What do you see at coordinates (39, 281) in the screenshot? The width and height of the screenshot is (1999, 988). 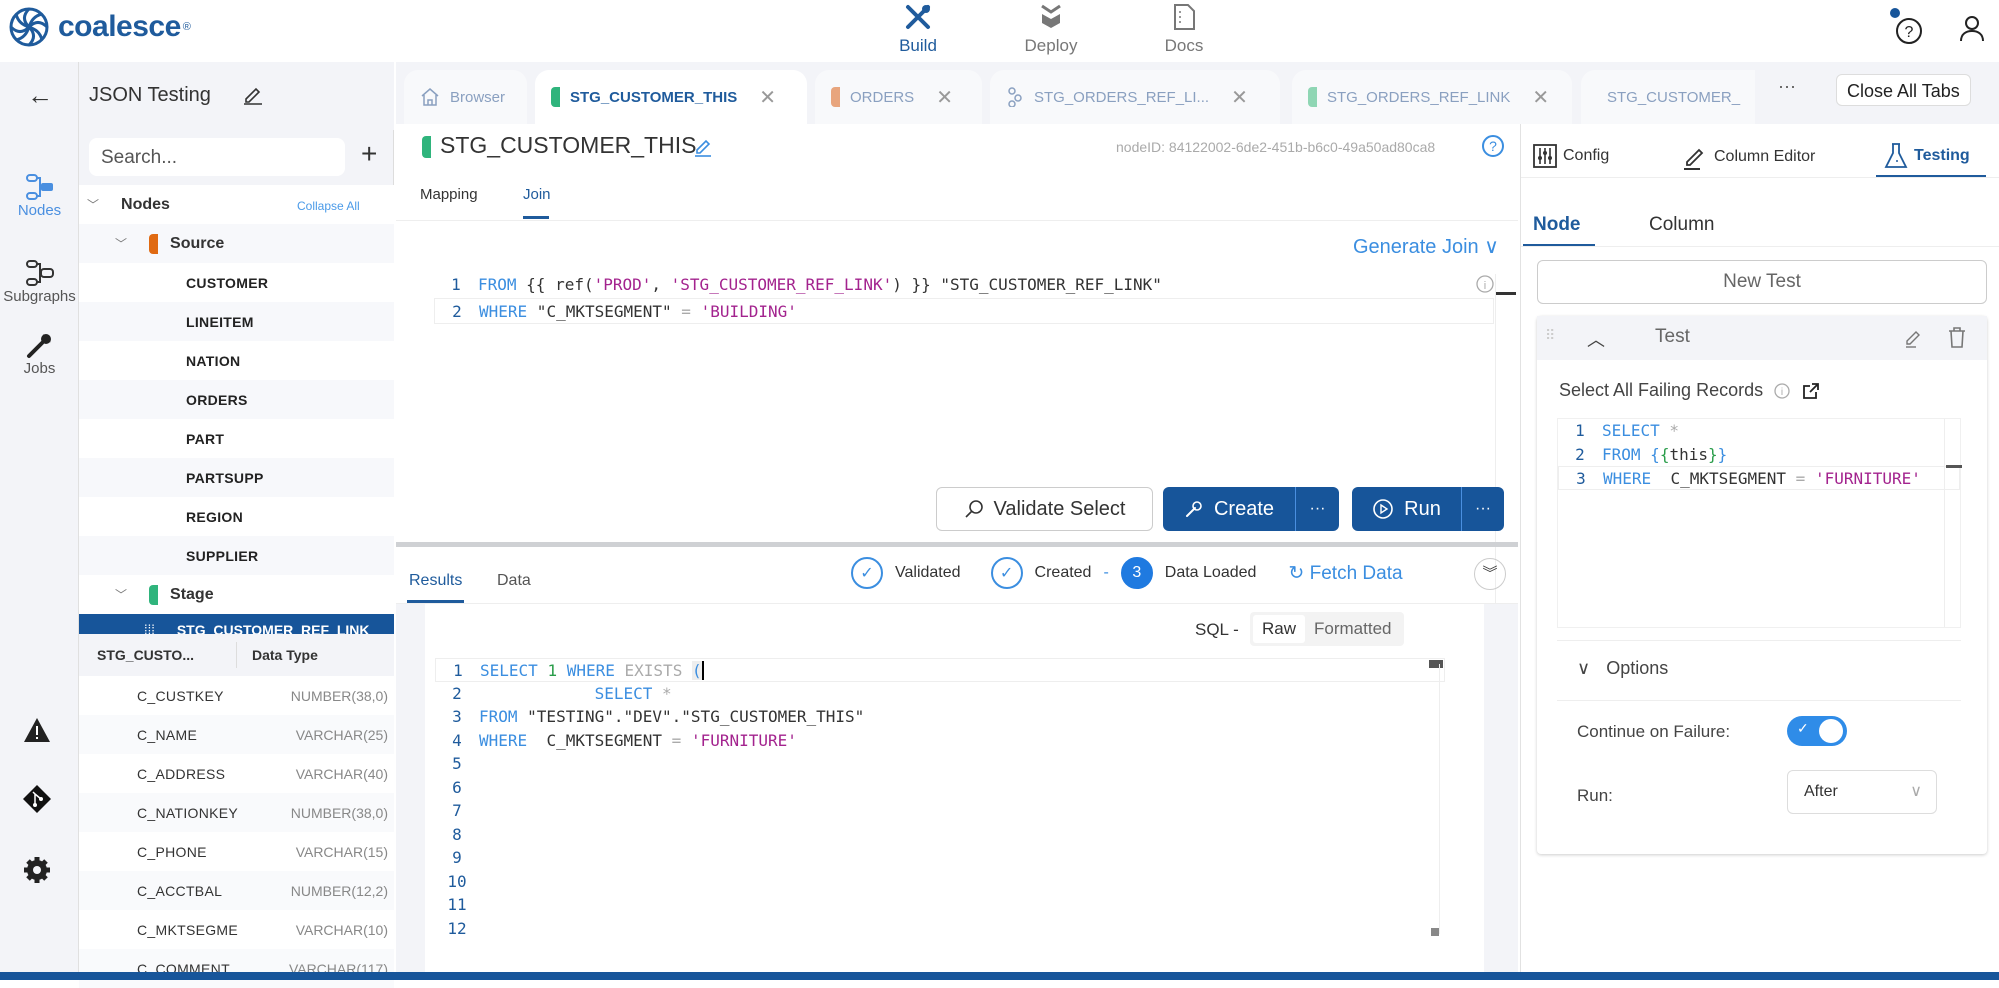 I see `rail-subgraphs: Subgraphs` at bounding box center [39, 281].